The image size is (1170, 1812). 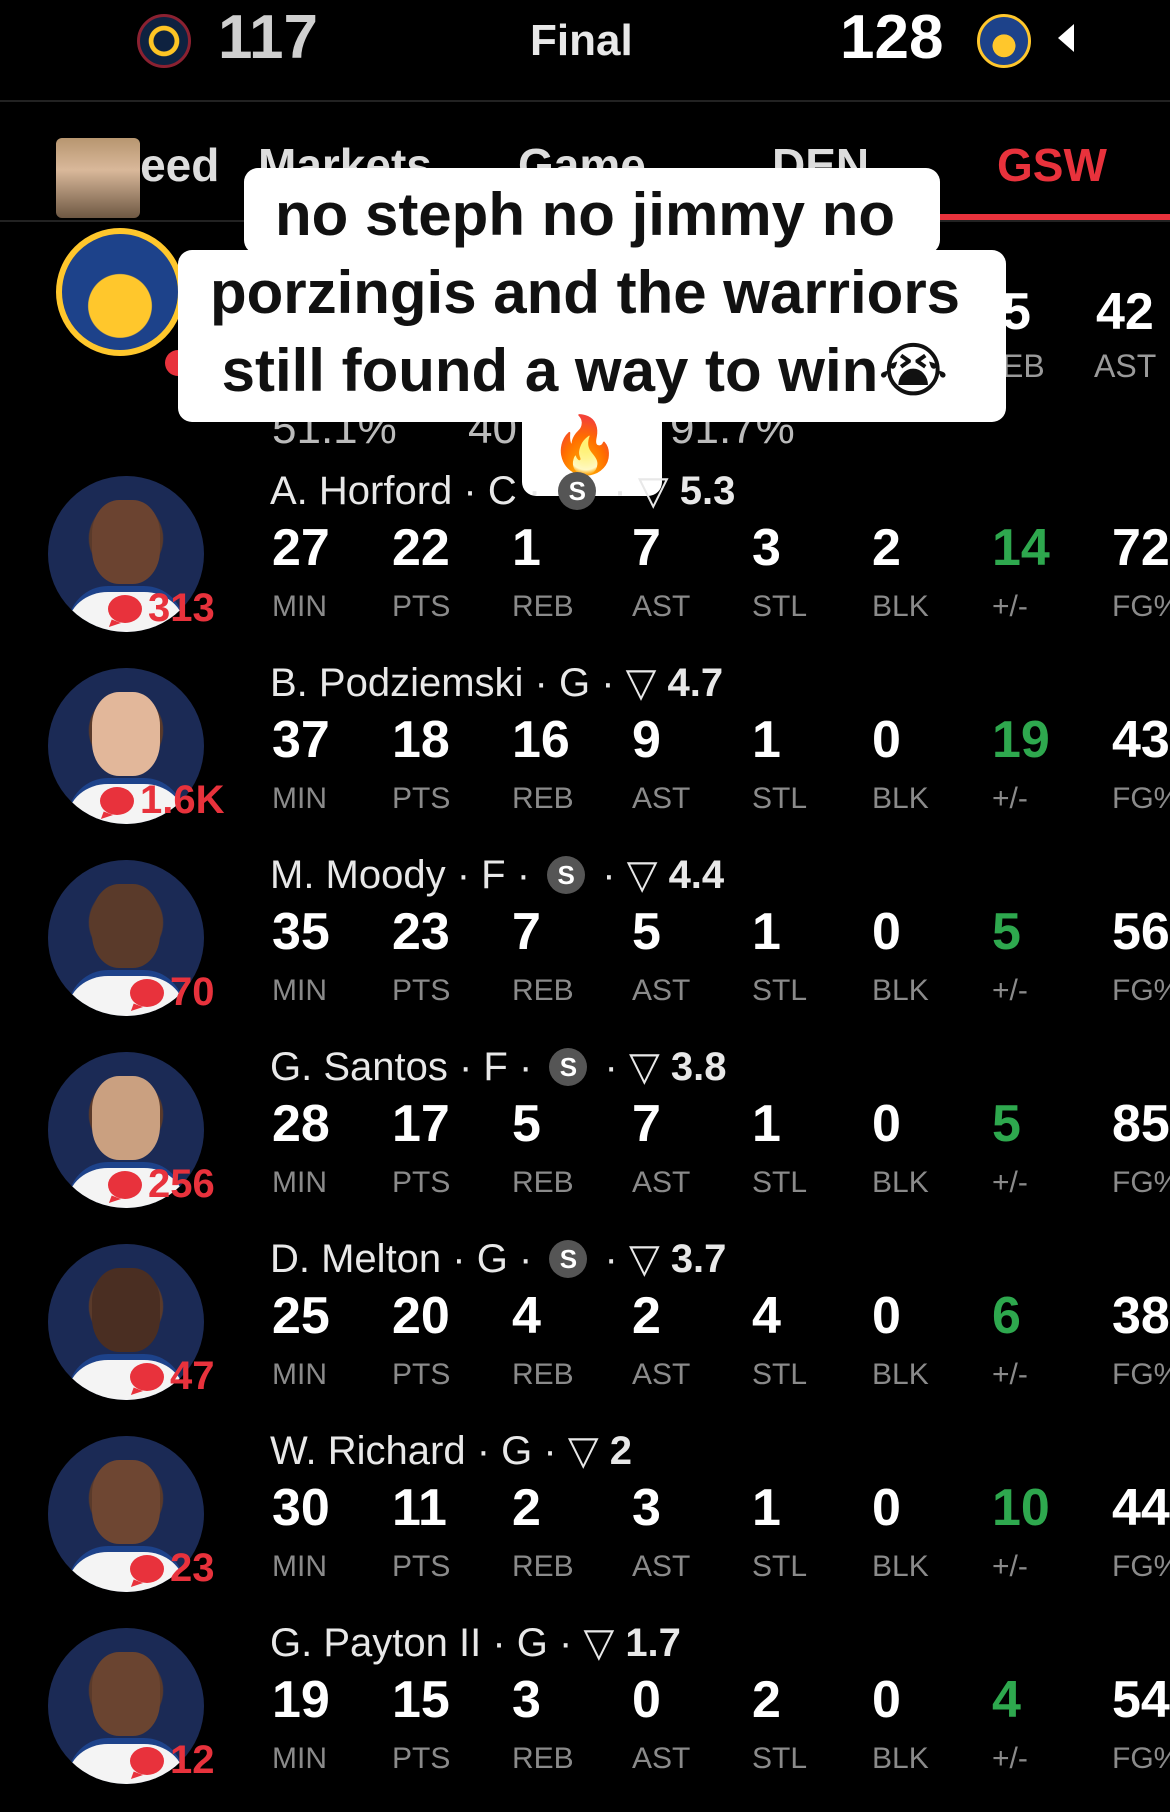 I want to click on player-name: G. Payton II, so click(x=376, y=1642).